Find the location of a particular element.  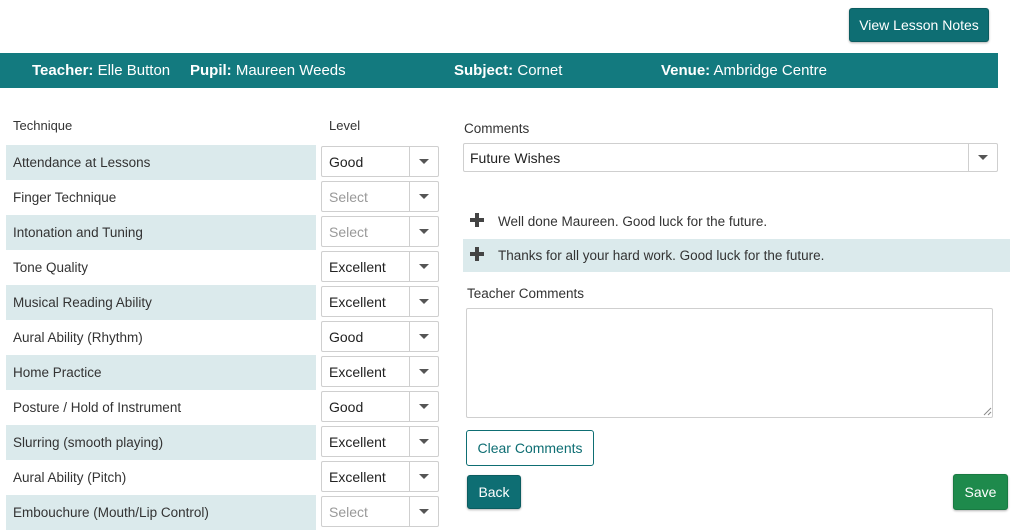

table-row: Aural Ability (Pitch) Excellent is located at coordinates (222, 477).